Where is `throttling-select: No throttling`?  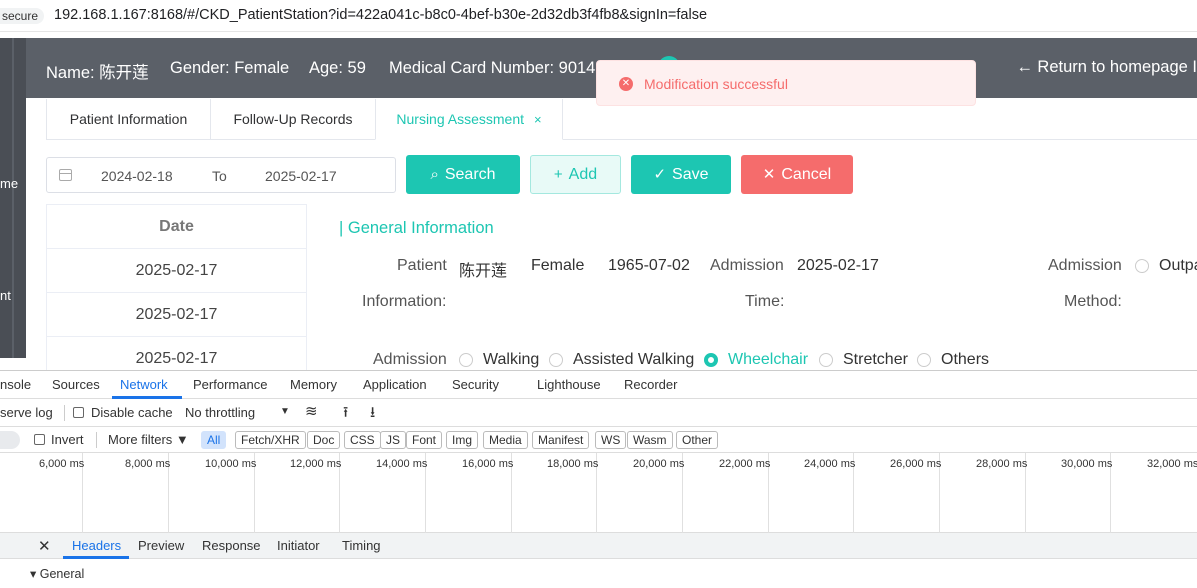 throttling-select: No throttling is located at coordinates (220, 412).